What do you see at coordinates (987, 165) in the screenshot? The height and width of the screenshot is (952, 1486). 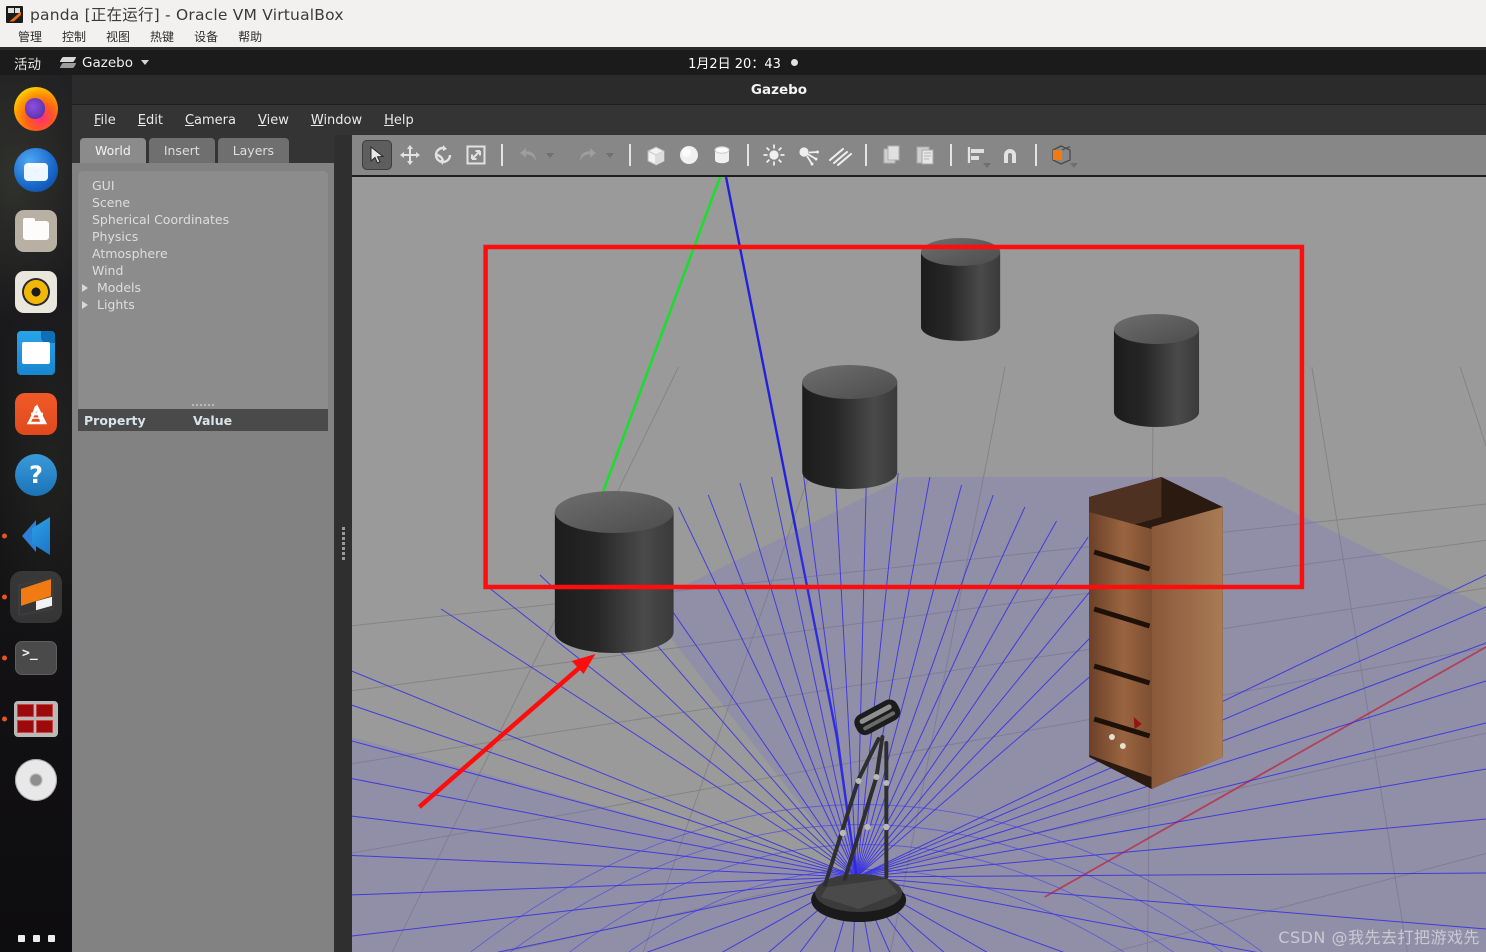 I see `align-caret-icon` at bounding box center [987, 165].